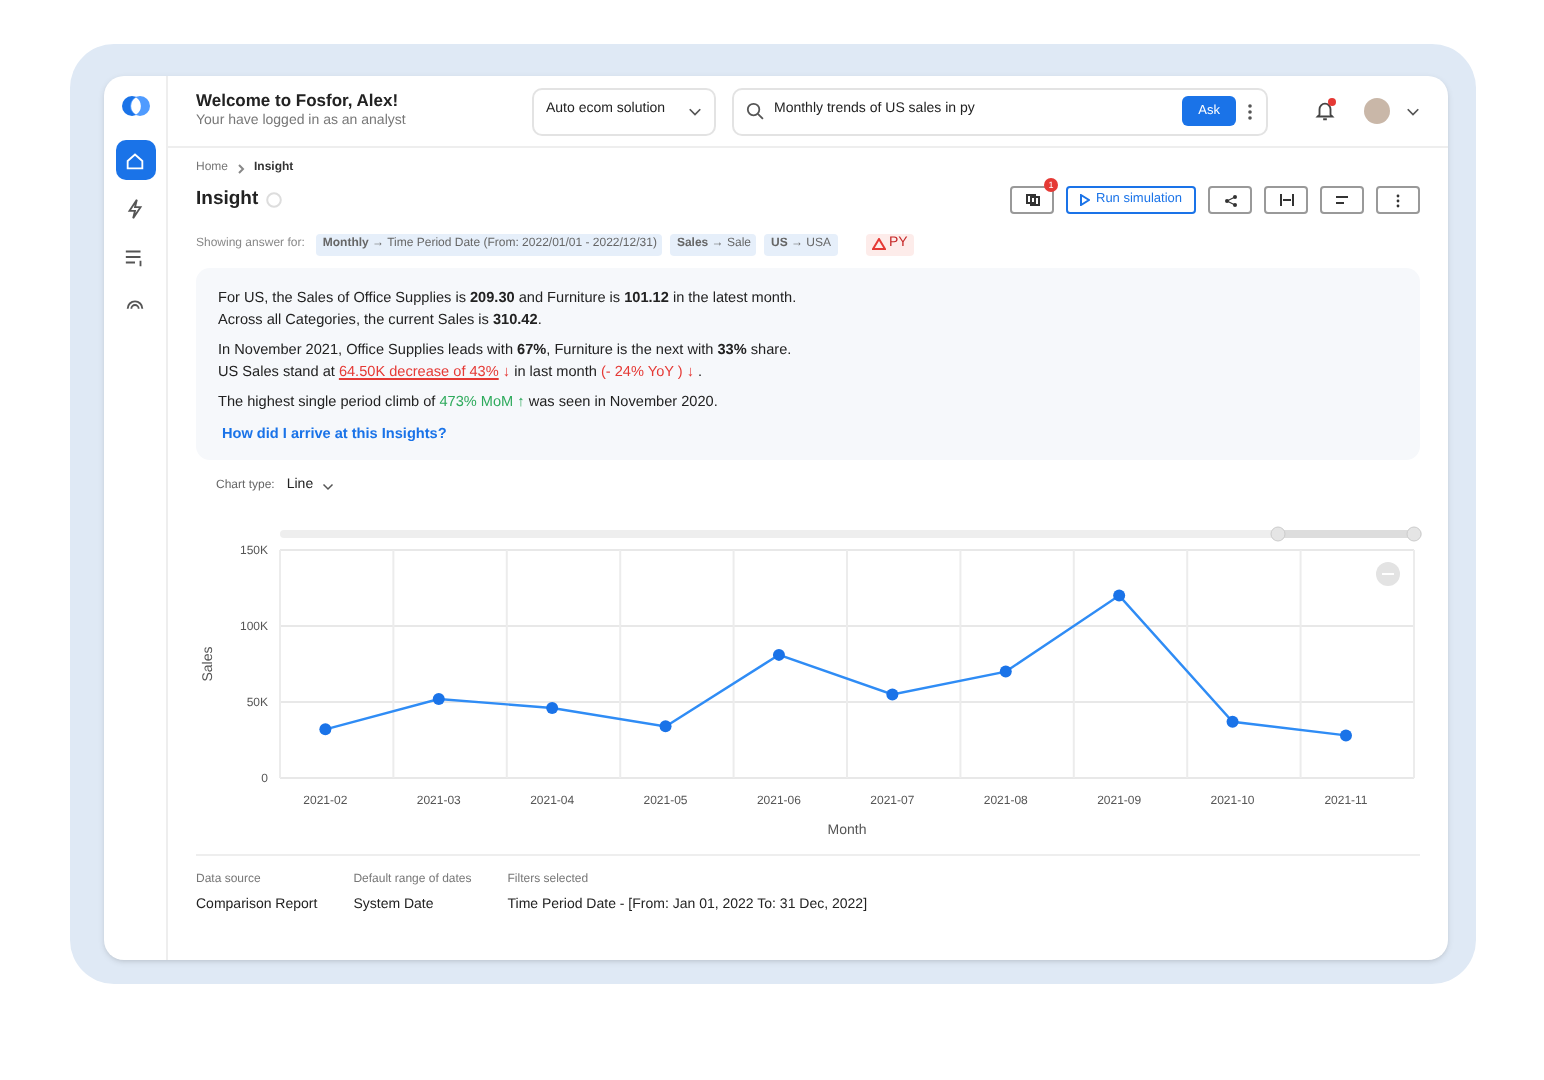 The height and width of the screenshot is (1080, 1544). I want to click on home-icon, so click(135, 160).